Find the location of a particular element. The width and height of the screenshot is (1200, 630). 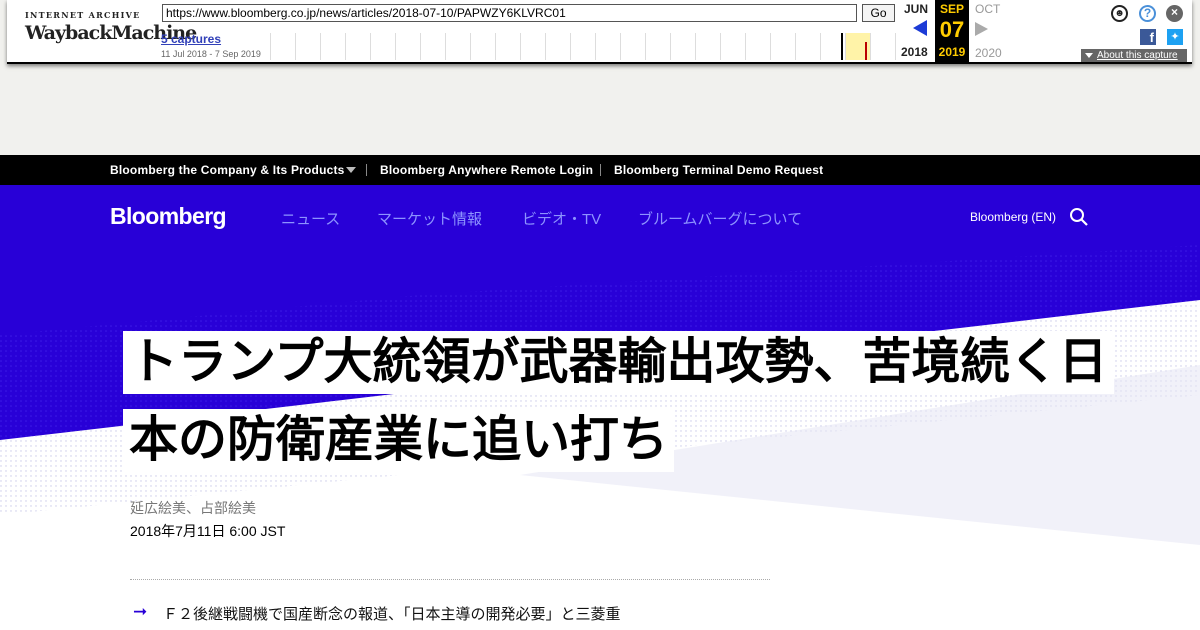

wayback-prev-year: 2018 is located at coordinates (914, 52).